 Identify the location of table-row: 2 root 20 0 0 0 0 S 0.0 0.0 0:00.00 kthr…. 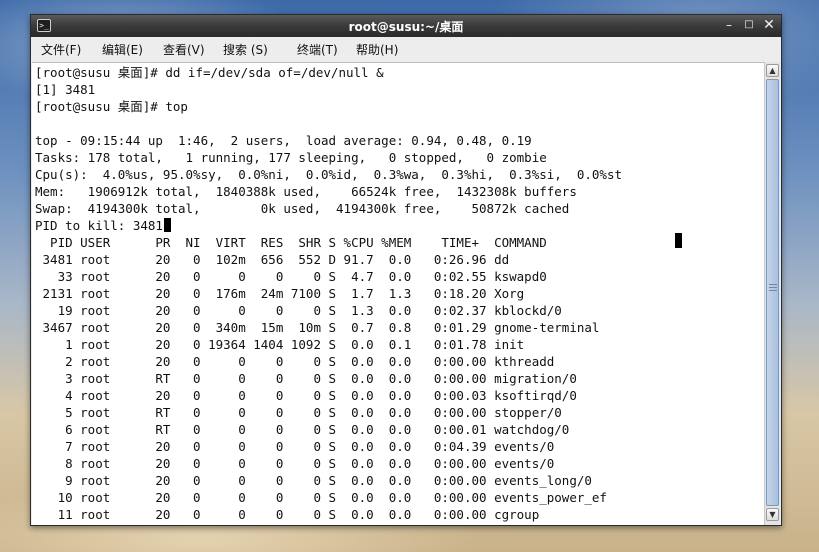
(295, 361).